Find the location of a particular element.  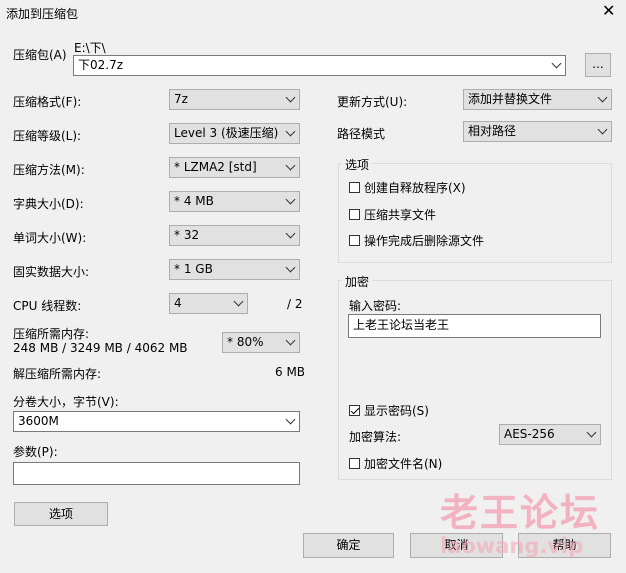

algo-value: AES-256 is located at coordinates (529, 434).